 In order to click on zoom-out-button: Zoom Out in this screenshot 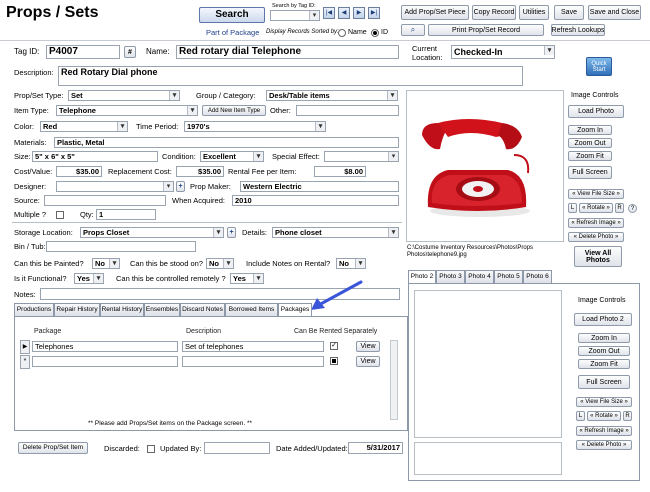, I will do `click(590, 143)`.